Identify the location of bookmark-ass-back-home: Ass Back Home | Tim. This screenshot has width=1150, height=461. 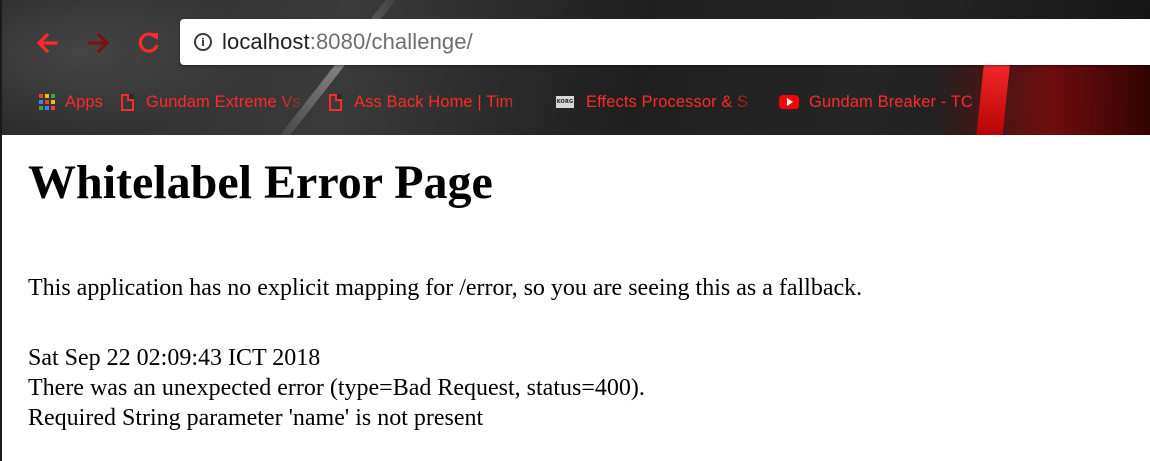
(433, 102).